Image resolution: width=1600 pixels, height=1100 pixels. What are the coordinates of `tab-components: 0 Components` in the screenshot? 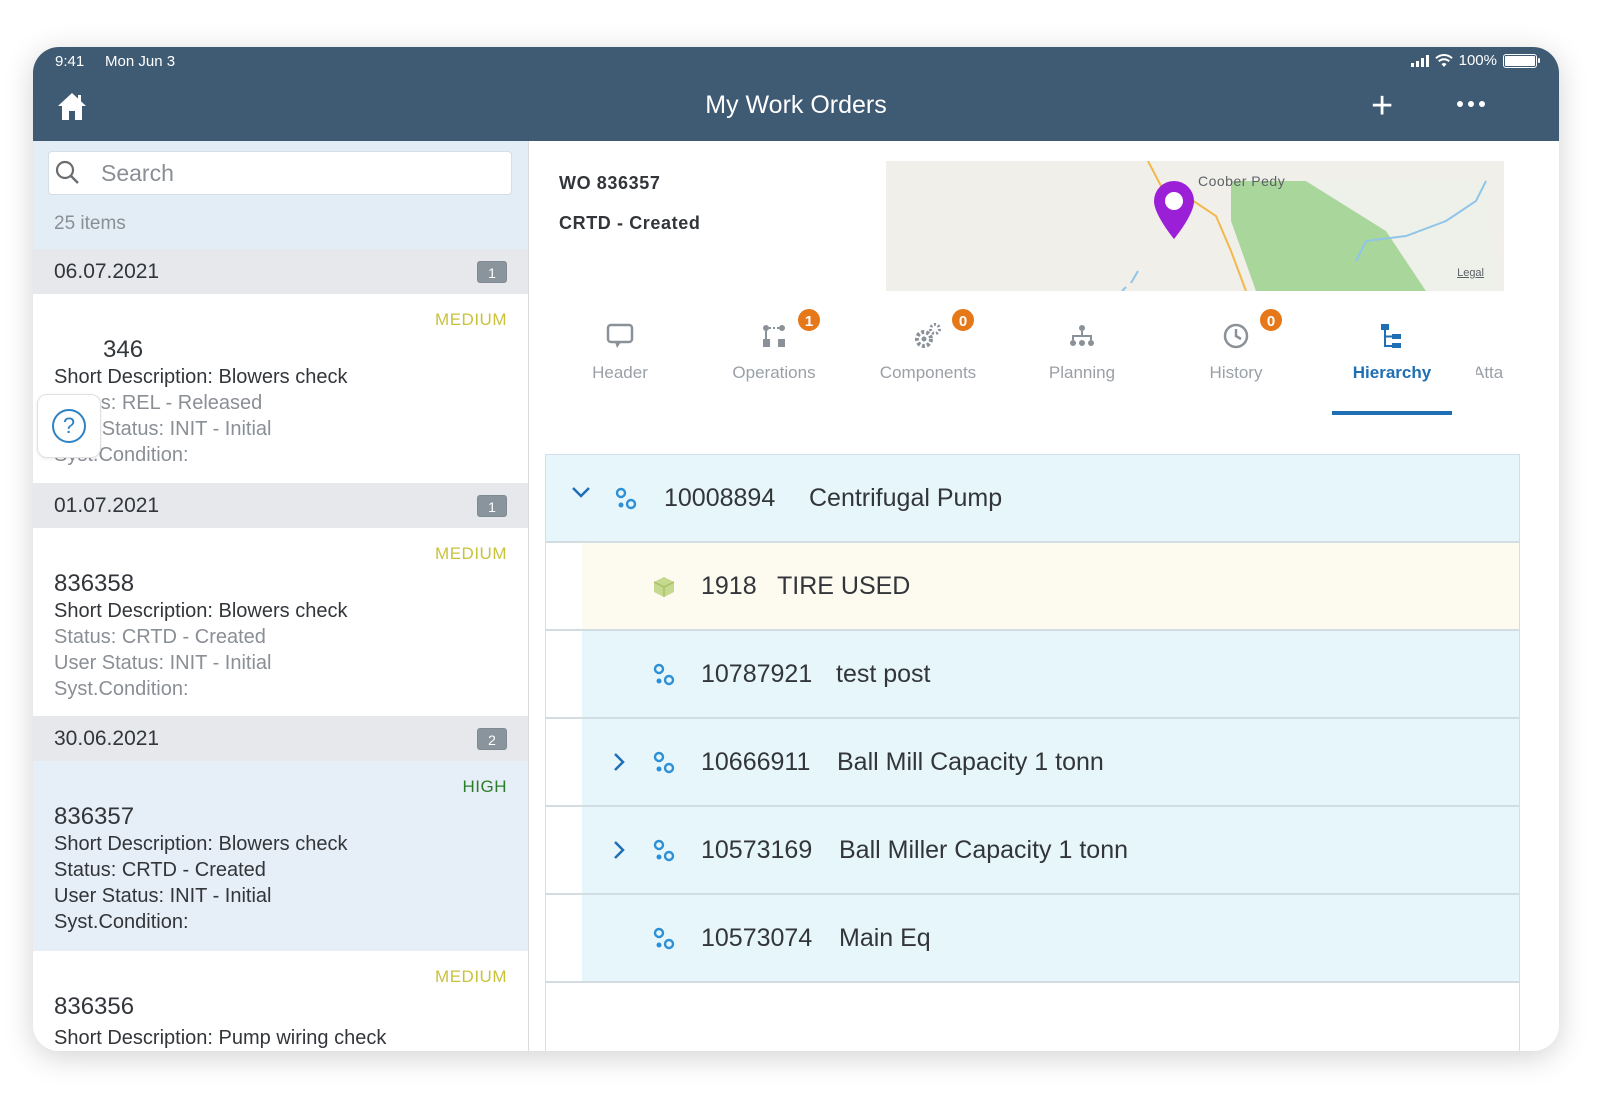 It's located at (928, 354).